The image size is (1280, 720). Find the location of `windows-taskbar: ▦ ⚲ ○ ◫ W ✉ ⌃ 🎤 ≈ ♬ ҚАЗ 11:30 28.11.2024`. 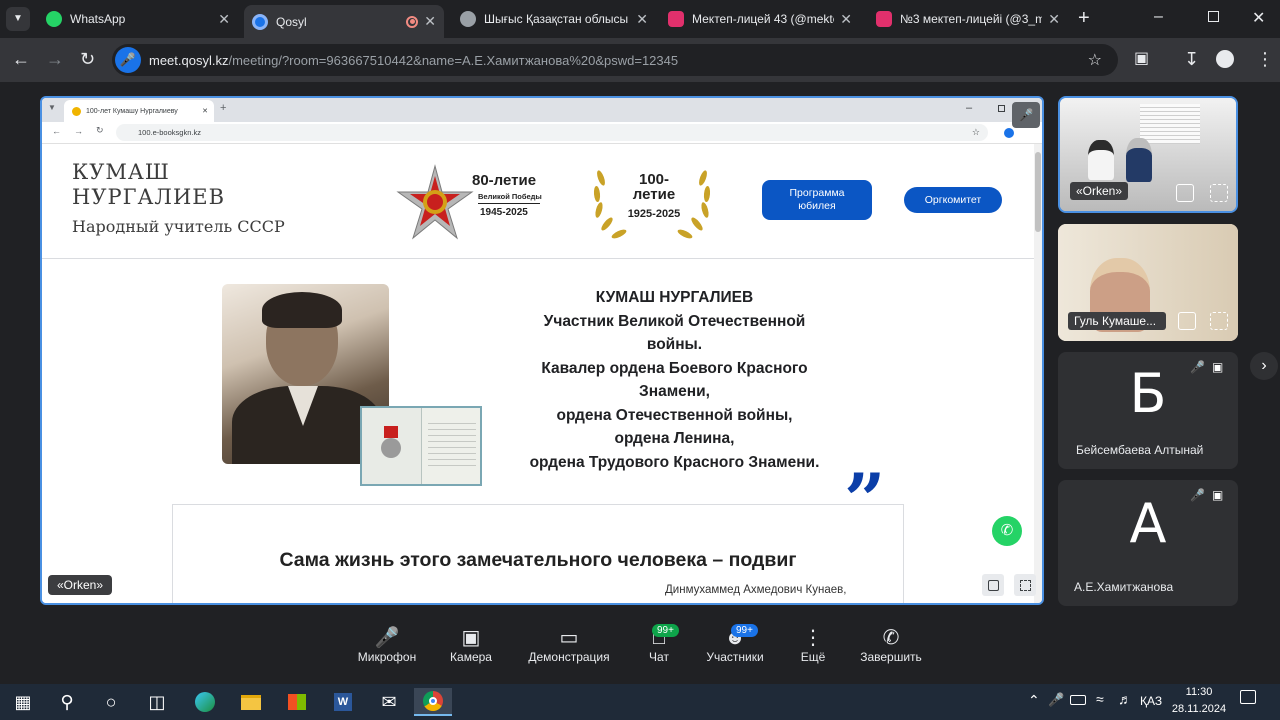

windows-taskbar: ▦ ⚲ ○ ◫ W ✉ ⌃ 🎤 ≈ ♬ ҚАЗ 11:30 28.11.2024 is located at coordinates (640, 702).